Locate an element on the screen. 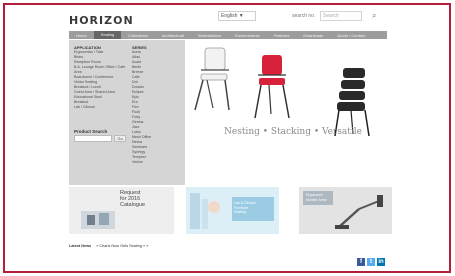  product-search-go-button: Go is located at coordinates (120, 138).